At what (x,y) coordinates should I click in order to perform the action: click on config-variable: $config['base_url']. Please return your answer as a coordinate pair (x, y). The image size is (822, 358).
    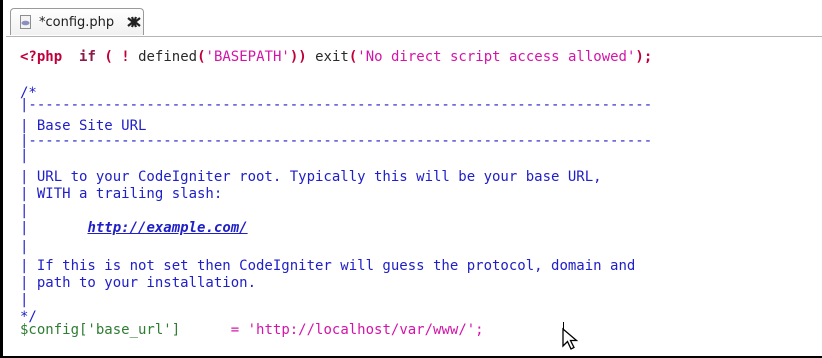
    Looking at the image, I should click on (100, 330).